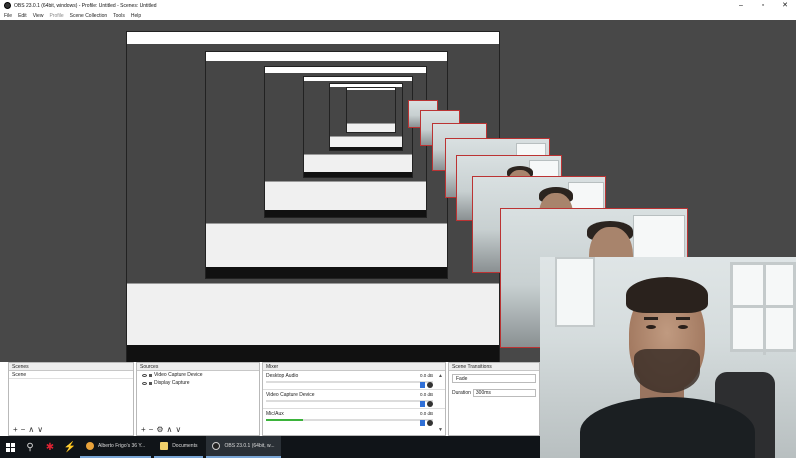  What do you see at coordinates (198, 383) in the screenshot?
I see `source-item: Display Capture` at bounding box center [198, 383].